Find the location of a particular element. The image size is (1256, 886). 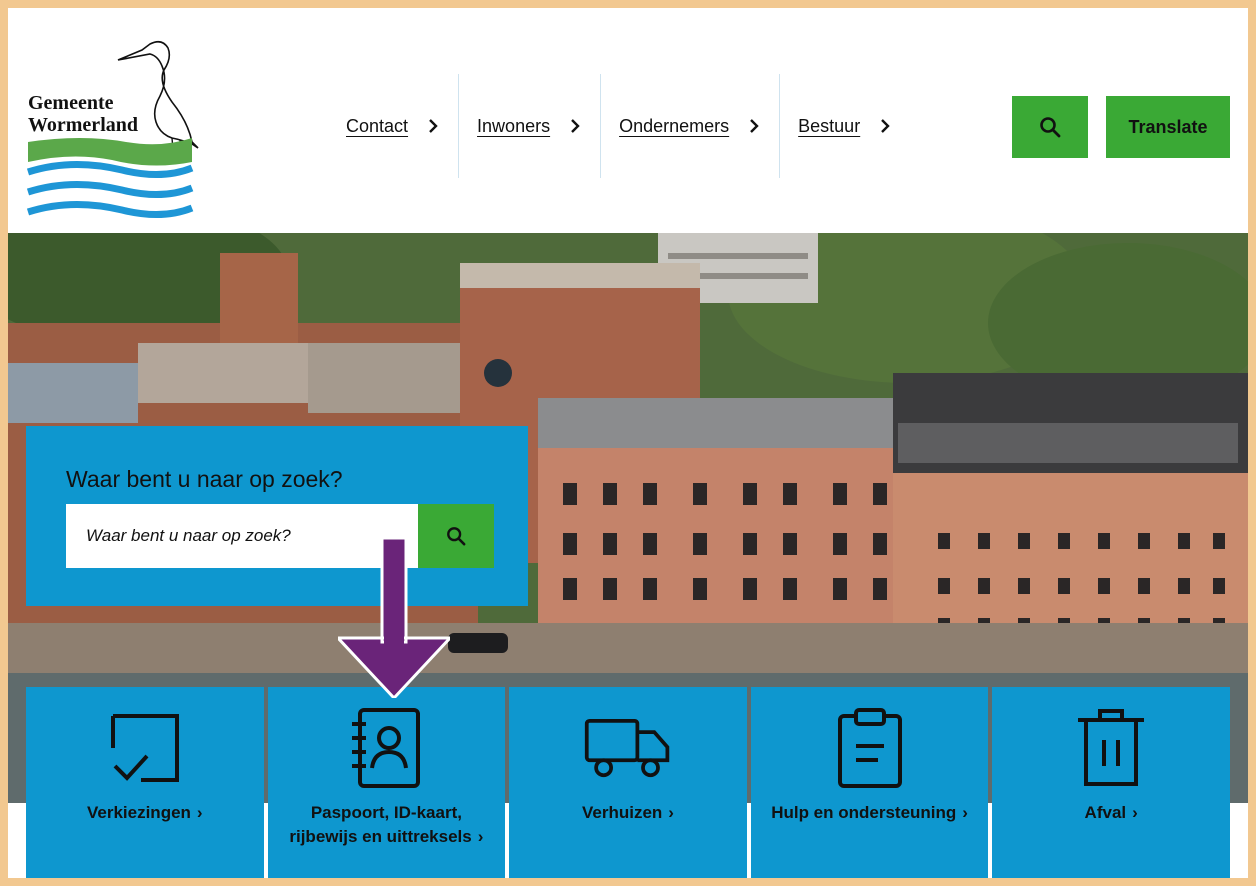

truck-icon is located at coordinates (628, 748).